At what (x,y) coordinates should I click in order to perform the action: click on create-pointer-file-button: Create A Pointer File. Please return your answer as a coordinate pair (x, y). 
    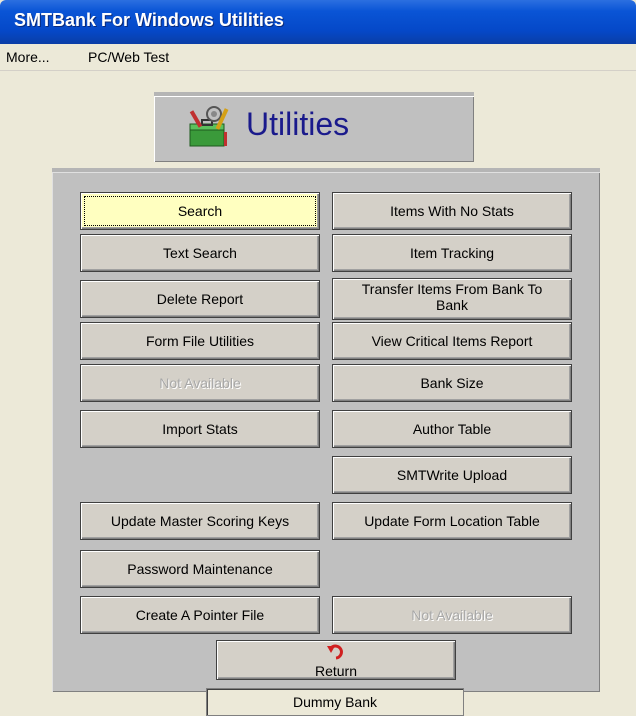
    Looking at the image, I should click on (200, 615).